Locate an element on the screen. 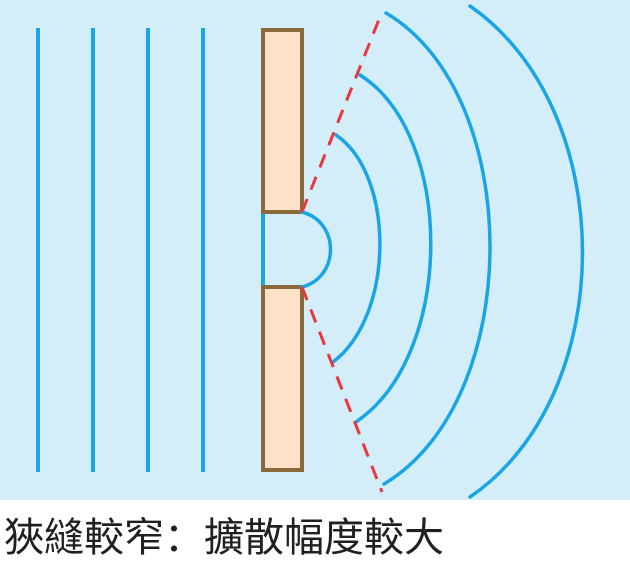 Image resolution: width=630 pixels, height=570 pixels. barrier-lower is located at coordinates (282, 378).